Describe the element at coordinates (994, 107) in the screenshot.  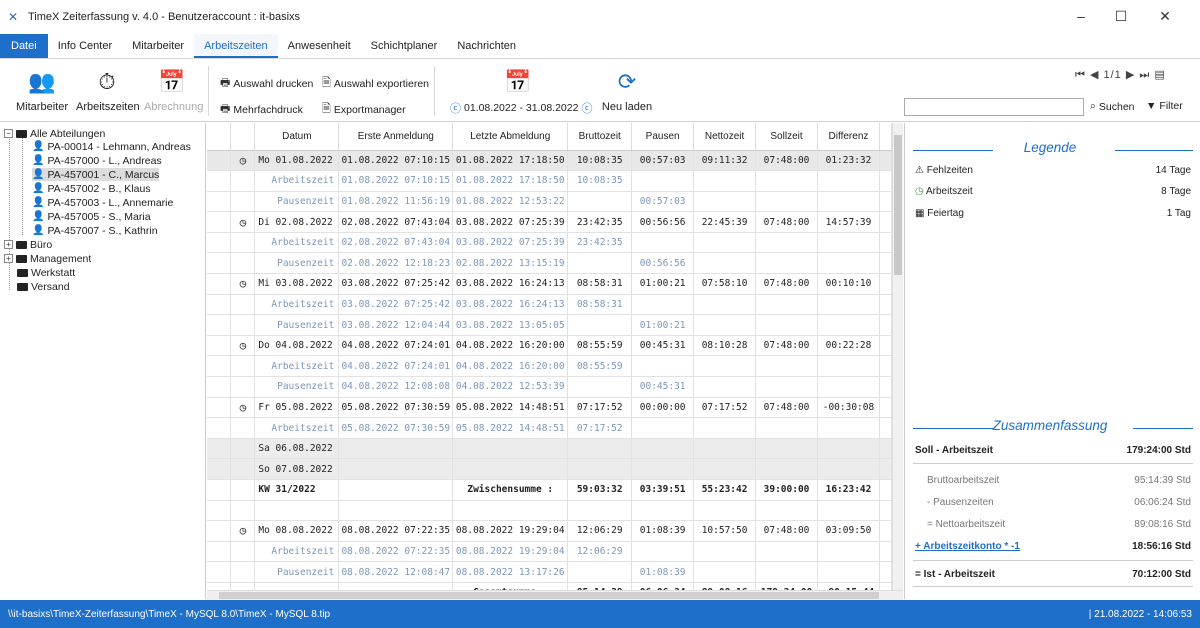
I see `search-input` at that location.